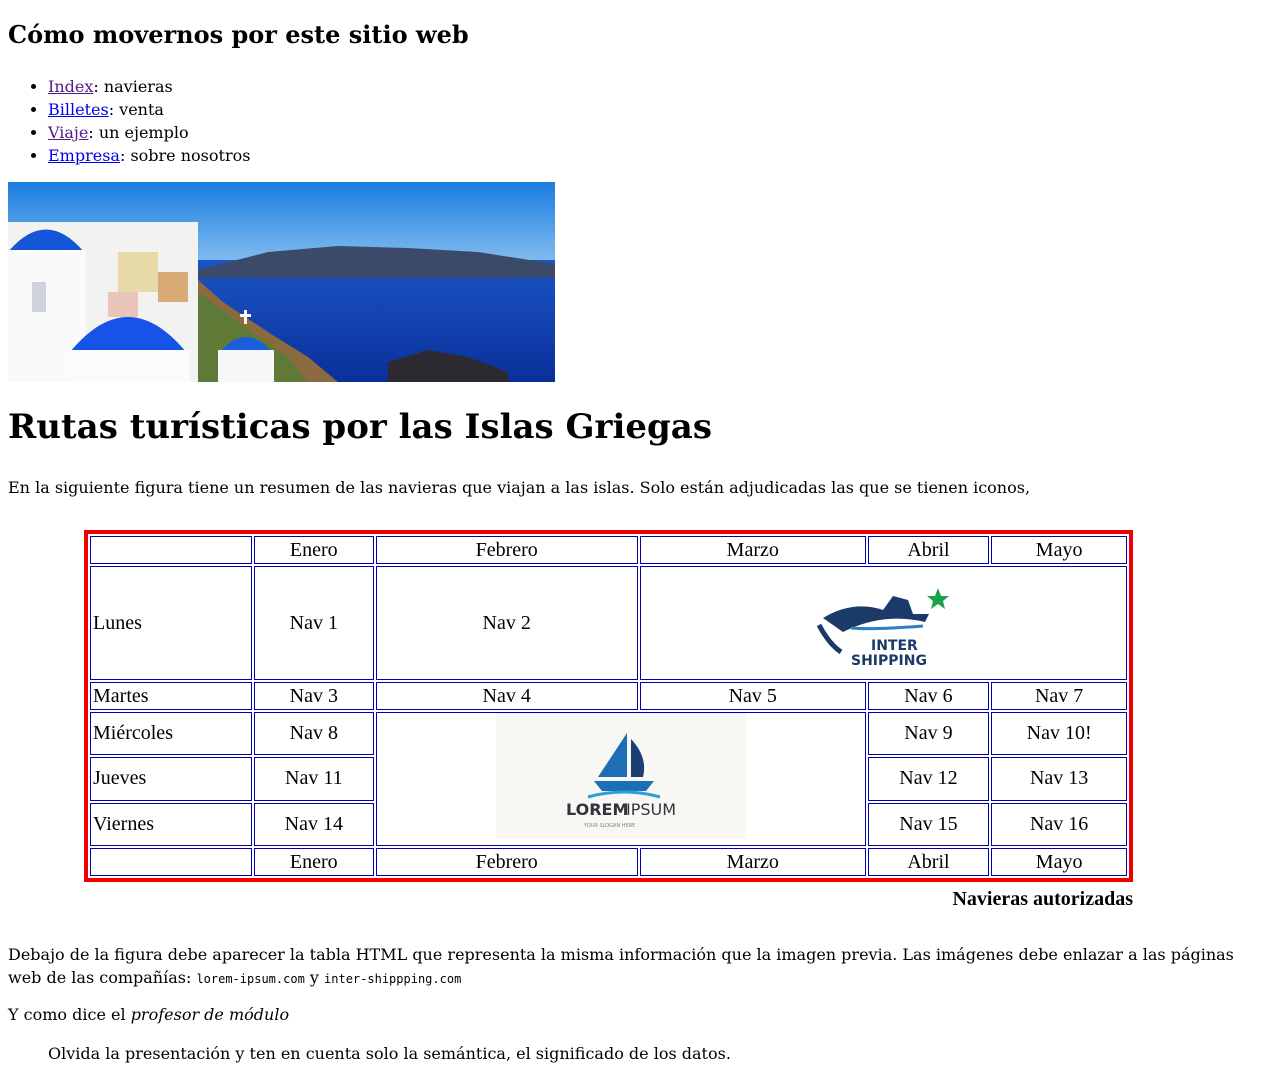 The width and height of the screenshot is (1280, 1081). I want to click on nav-item-empresa: Empresa: sobre nosotros, so click(149, 155).